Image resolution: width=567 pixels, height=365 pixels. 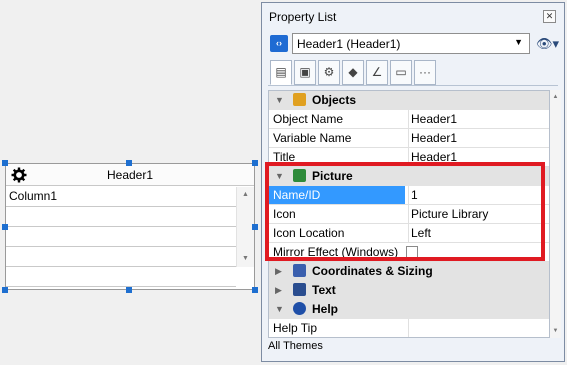 I want to click on help-icon, so click(x=299, y=308).